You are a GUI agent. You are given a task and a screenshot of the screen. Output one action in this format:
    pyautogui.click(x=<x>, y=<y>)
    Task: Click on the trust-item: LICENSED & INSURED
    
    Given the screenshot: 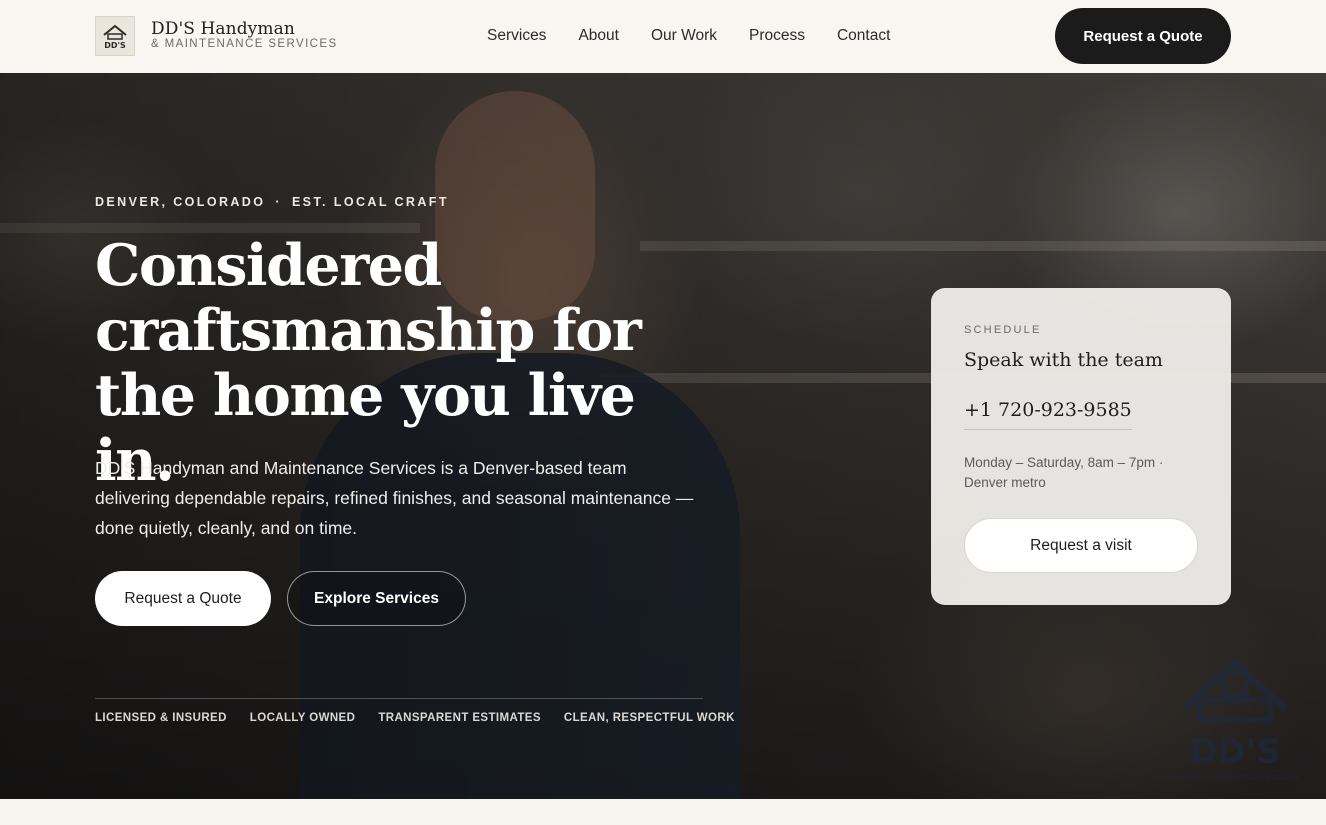 What is the action you would take?
    pyautogui.click(x=161, y=718)
    